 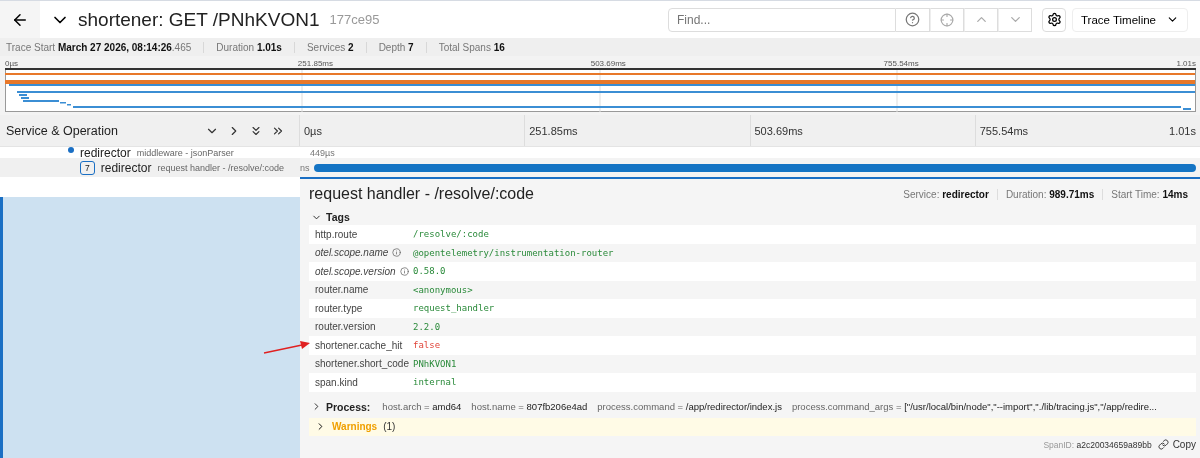 I want to click on tag-key: router.name, so click(x=342, y=290).